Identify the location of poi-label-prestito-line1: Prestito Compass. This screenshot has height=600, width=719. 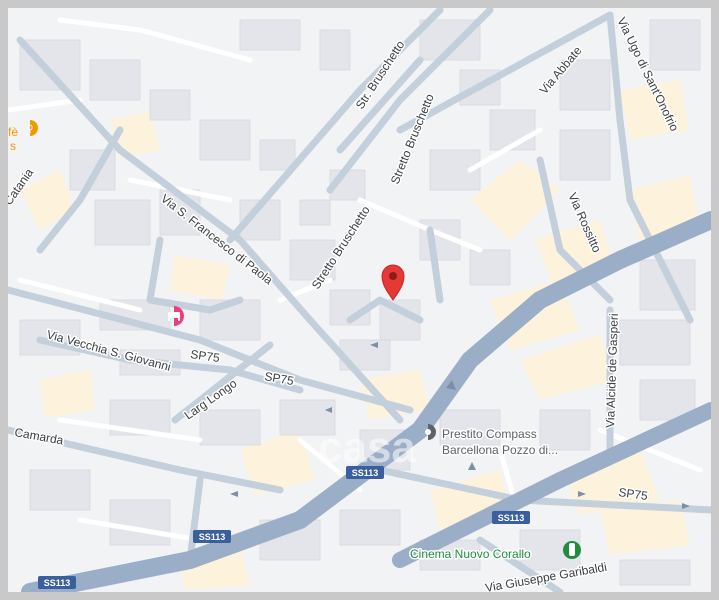
(489, 434).